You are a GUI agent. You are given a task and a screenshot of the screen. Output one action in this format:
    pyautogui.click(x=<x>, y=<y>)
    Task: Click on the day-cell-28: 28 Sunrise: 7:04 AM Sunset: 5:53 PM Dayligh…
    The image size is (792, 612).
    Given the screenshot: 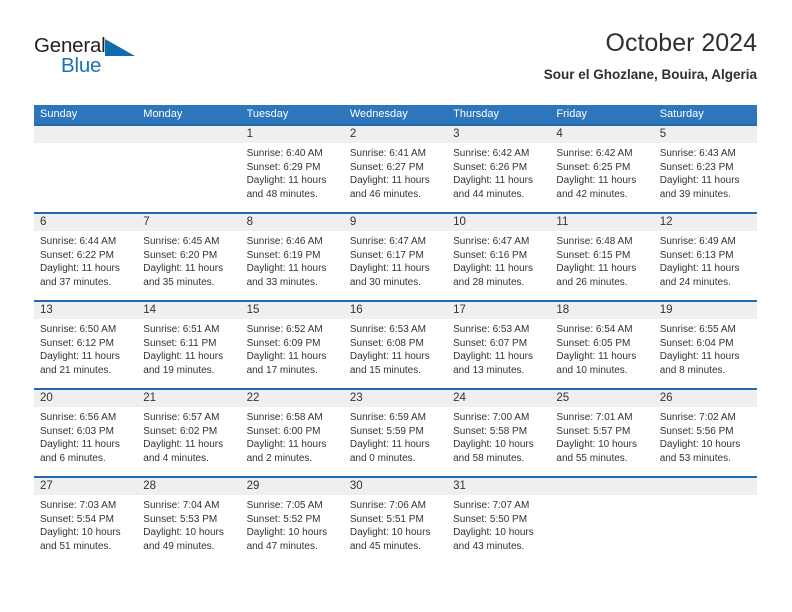 What is the action you would take?
    pyautogui.click(x=189, y=521)
    